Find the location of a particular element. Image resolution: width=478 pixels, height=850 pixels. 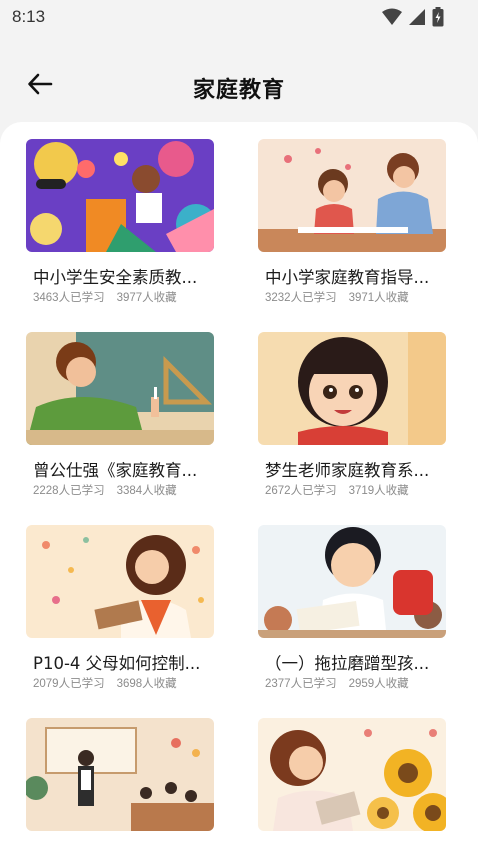

status-bar: 8:13 is located at coordinates (239, 17).